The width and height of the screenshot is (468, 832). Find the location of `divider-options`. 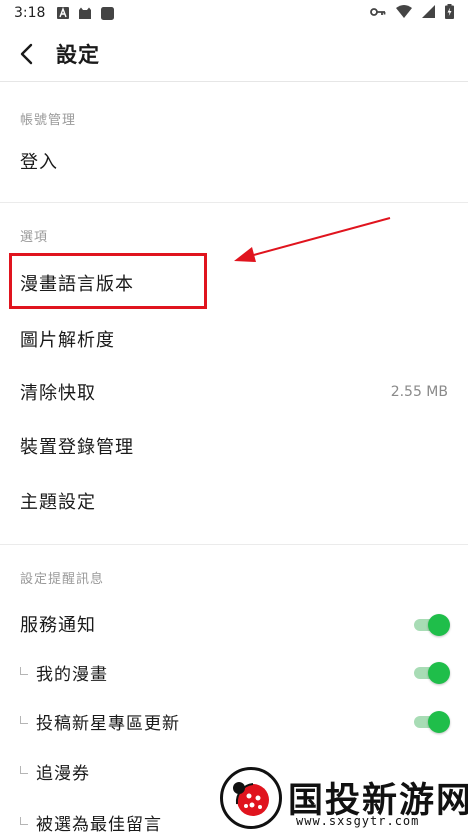

divider-options is located at coordinates (234, 544).